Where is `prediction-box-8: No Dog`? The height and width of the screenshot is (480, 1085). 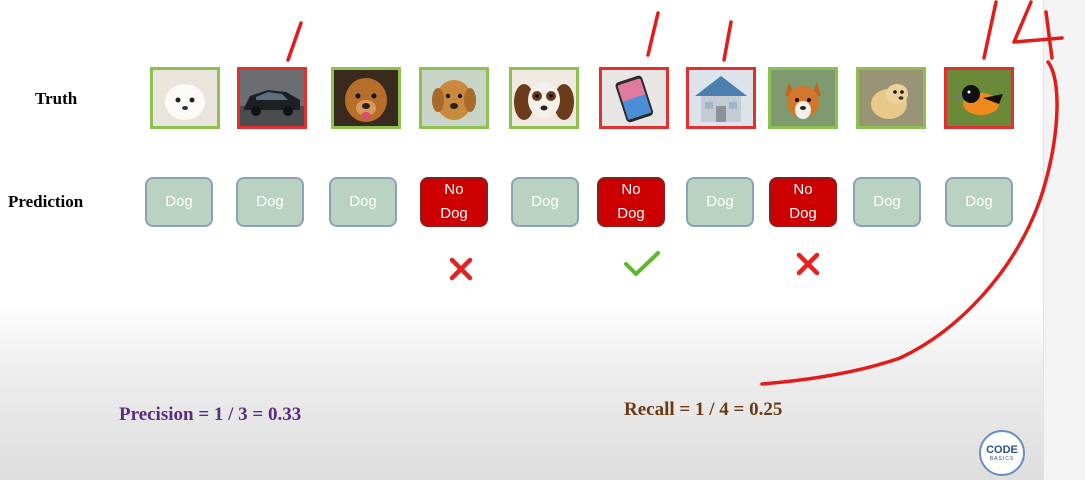
prediction-box-8: No Dog is located at coordinates (803, 202).